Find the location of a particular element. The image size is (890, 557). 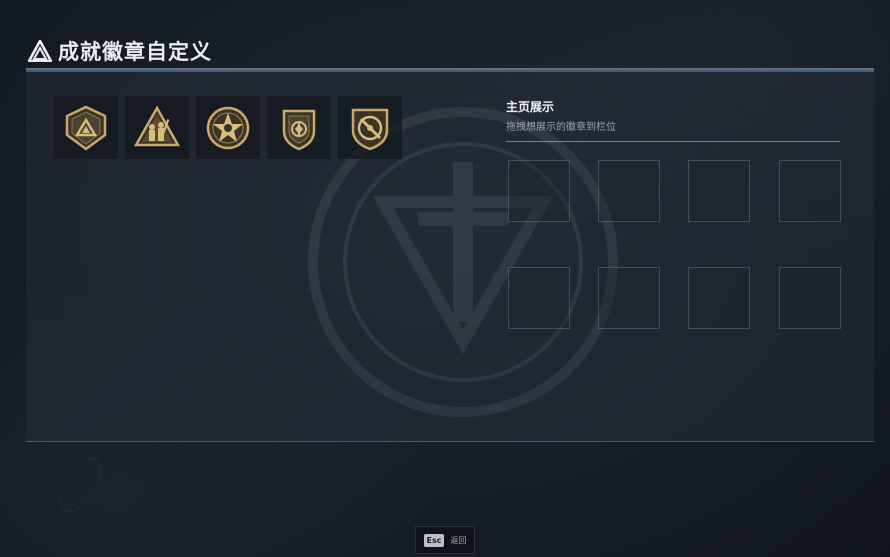

triangle-soldiers-badge-icon is located at coordinates (157, 125).